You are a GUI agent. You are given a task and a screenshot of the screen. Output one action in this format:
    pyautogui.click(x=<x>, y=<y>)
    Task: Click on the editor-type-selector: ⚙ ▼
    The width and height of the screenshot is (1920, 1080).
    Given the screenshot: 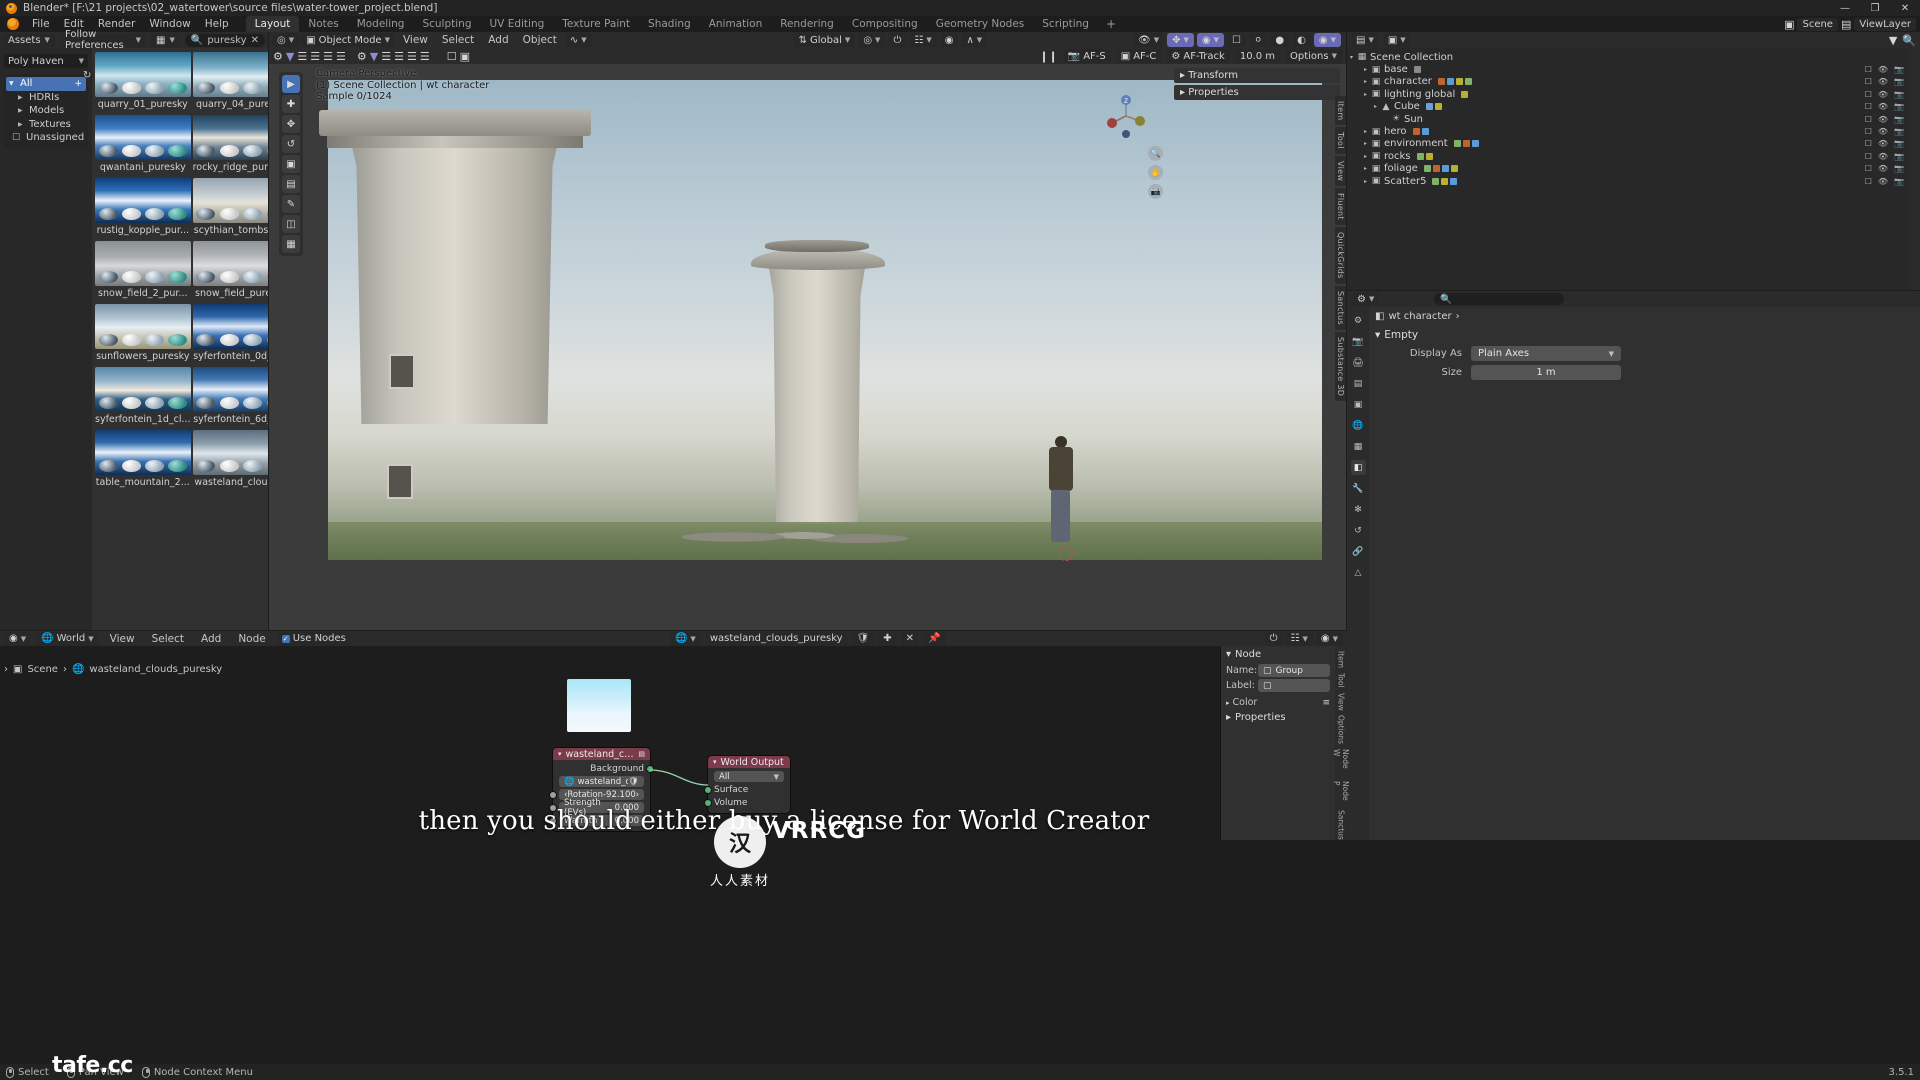 What is the action you would take?
    pyautogui.click(x=1366, y=299)
    